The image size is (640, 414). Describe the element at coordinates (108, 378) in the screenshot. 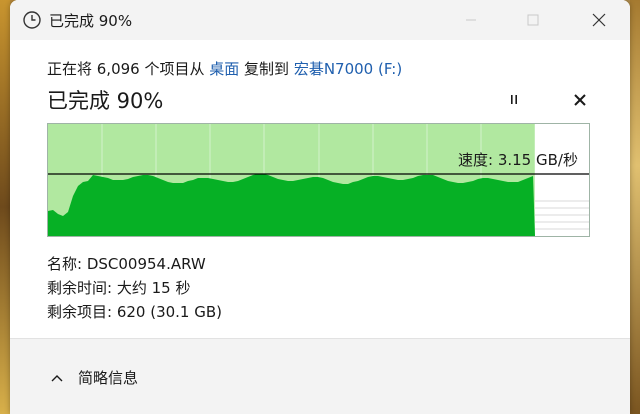

I see `less-details-label: 简略信息` at that location.